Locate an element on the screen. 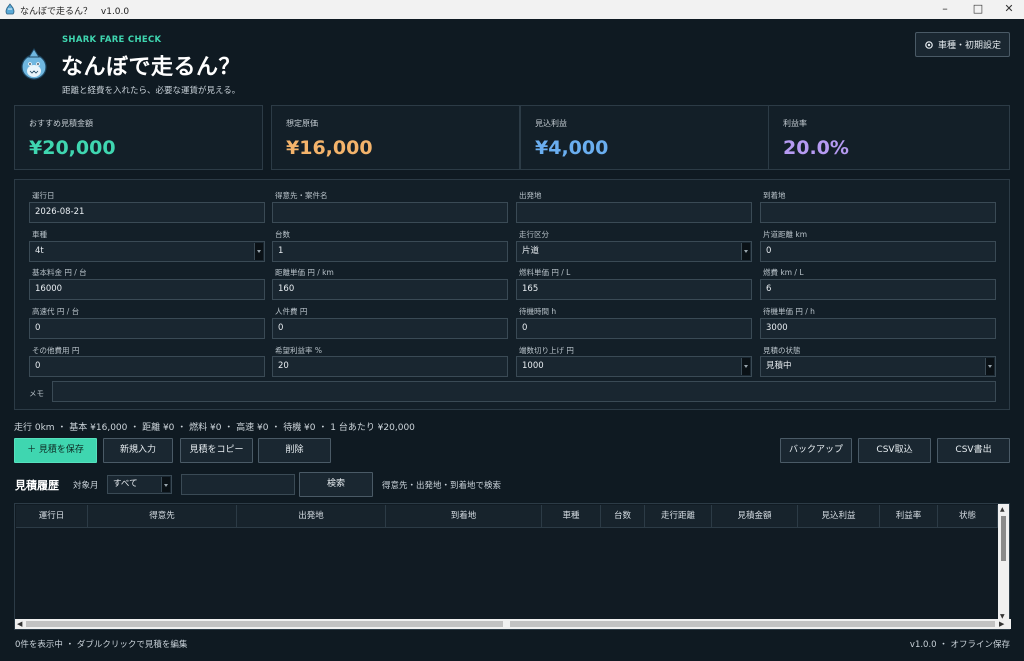 This screenshot has height=661, width=1024. gear-icon is located at coordinates (929, 44).